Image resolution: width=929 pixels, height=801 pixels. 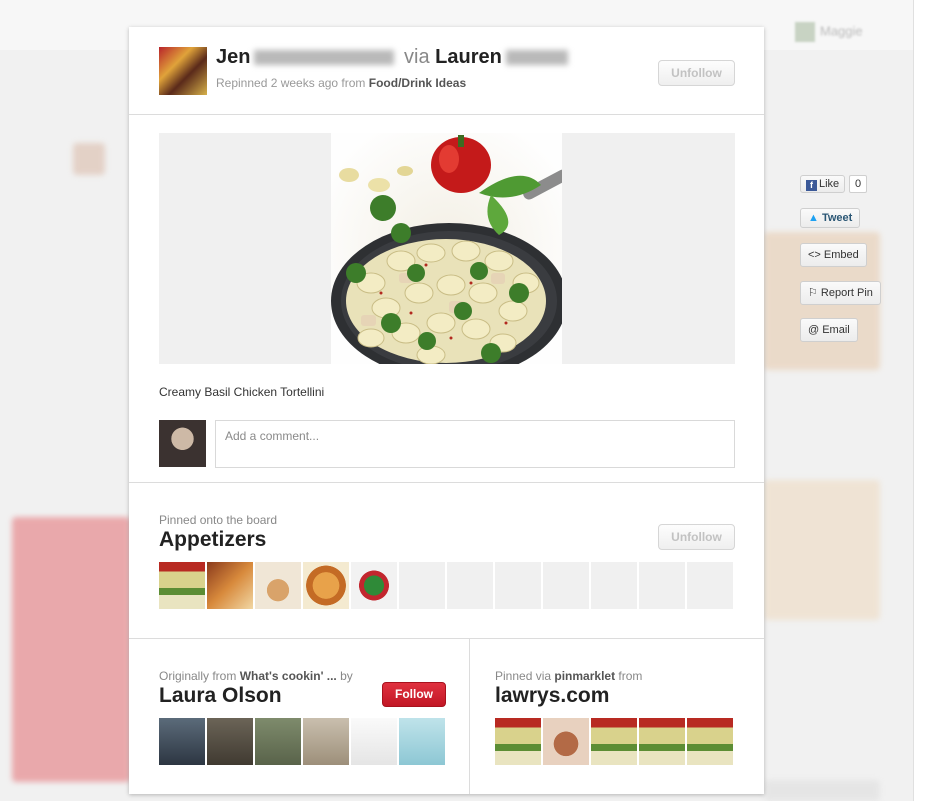 I want to click on origin-user-name: Laura Olson, so click(x=220, y=696).